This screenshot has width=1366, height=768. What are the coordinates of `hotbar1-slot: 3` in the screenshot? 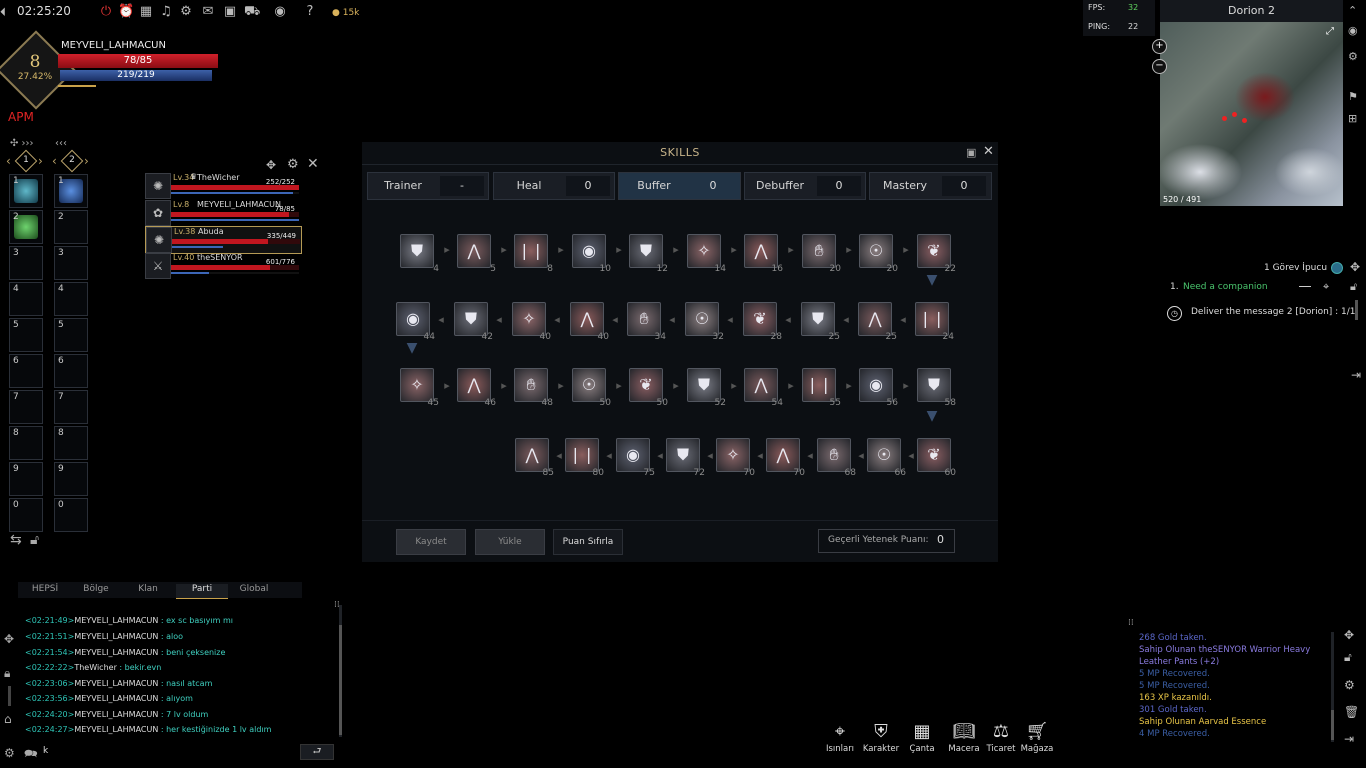 It's located at (26, 263).